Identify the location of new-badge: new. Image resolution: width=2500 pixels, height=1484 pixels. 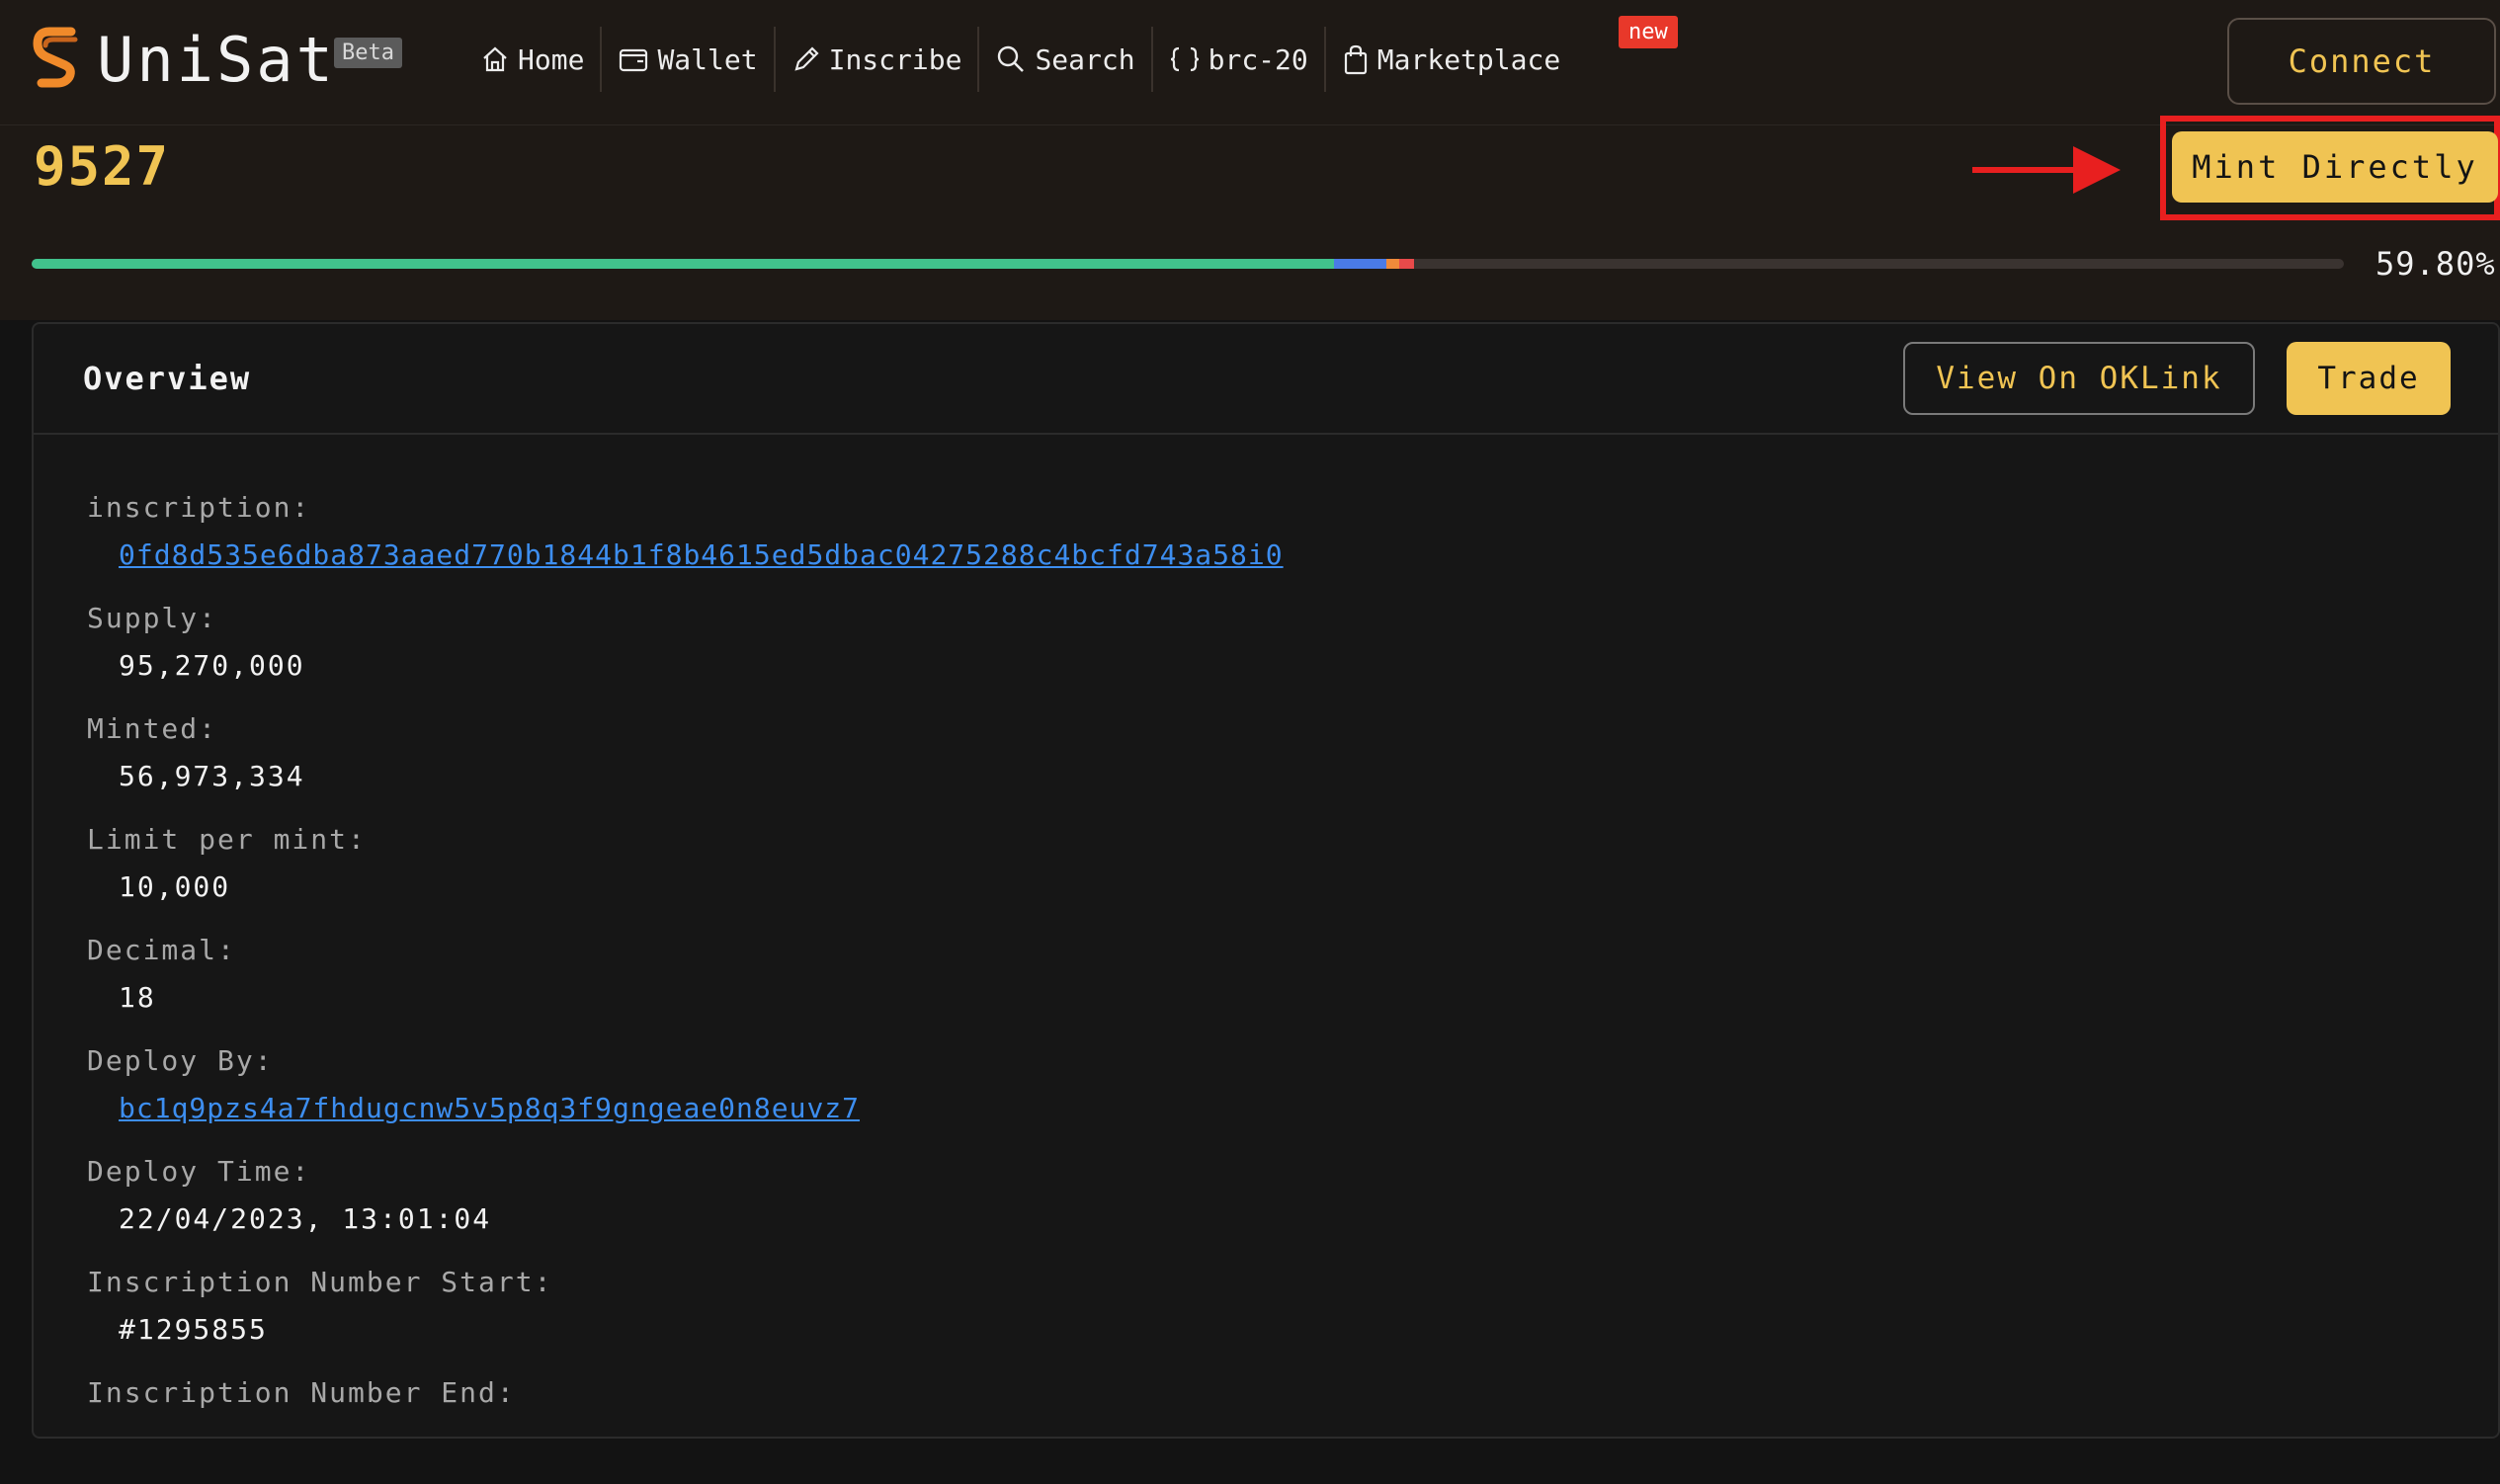
(1648, 32).